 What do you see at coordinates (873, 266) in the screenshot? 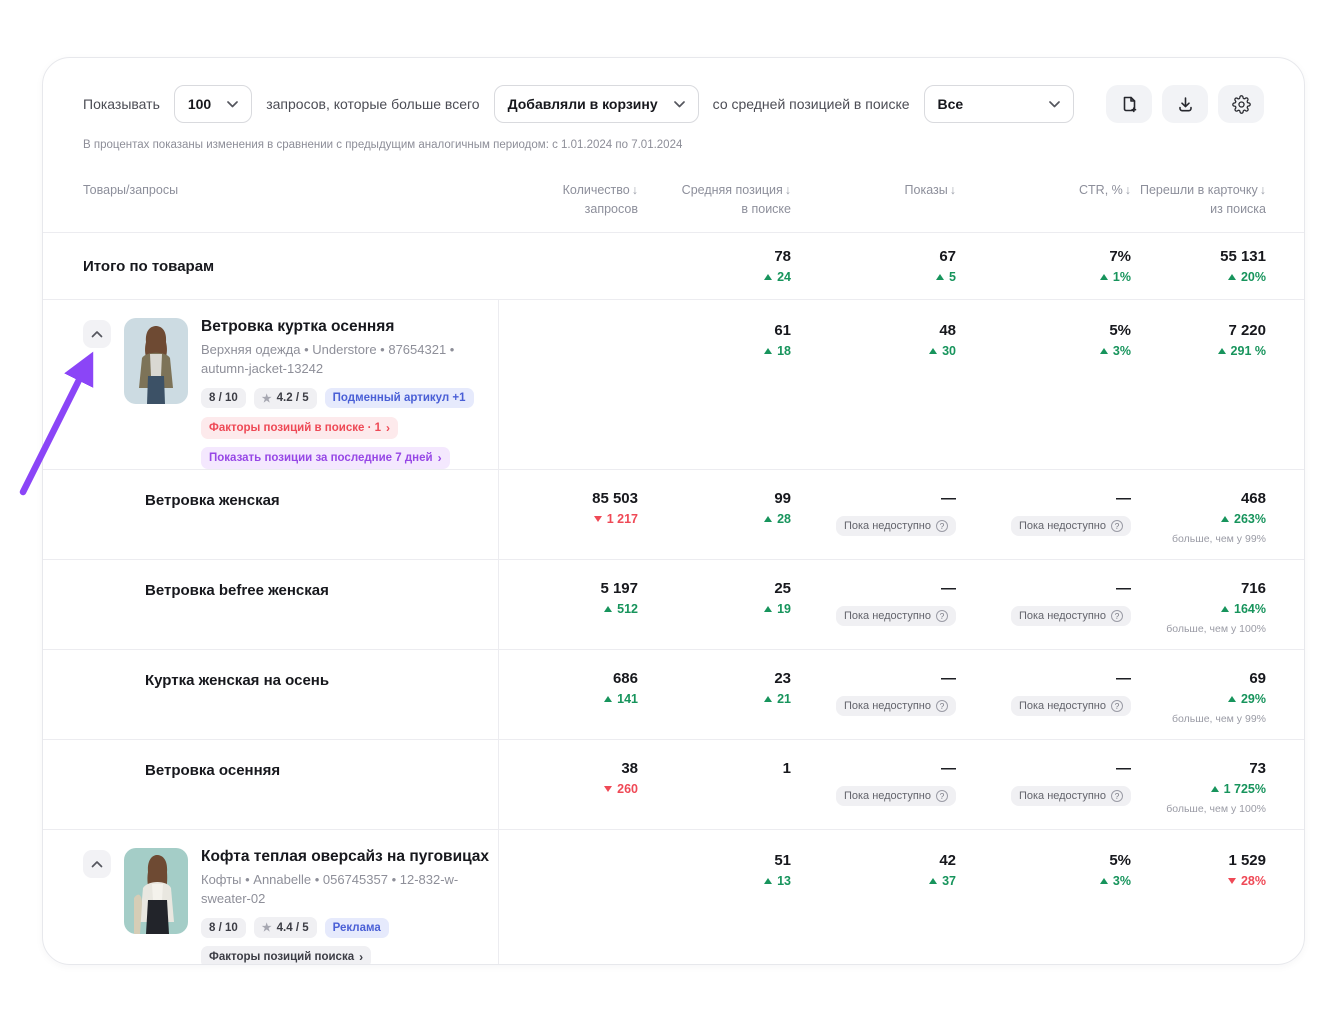
I see `totals-impressions: 67 5` at bounding box center [873, 266].